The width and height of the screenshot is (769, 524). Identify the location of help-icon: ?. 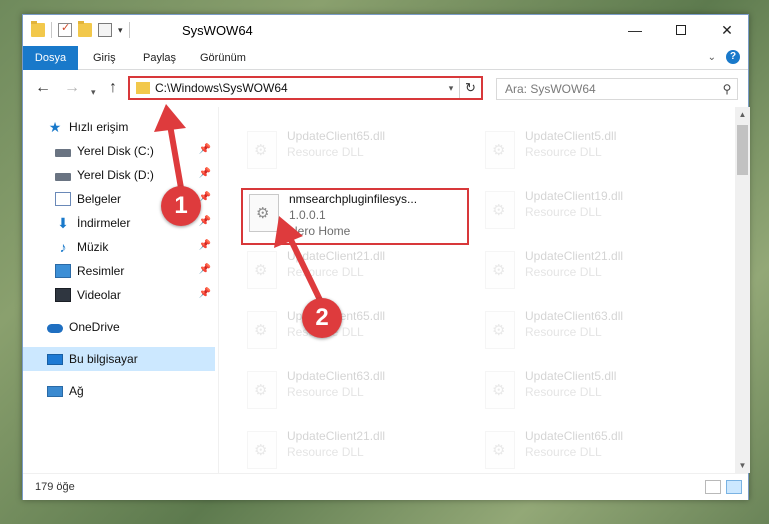
(733, 57).